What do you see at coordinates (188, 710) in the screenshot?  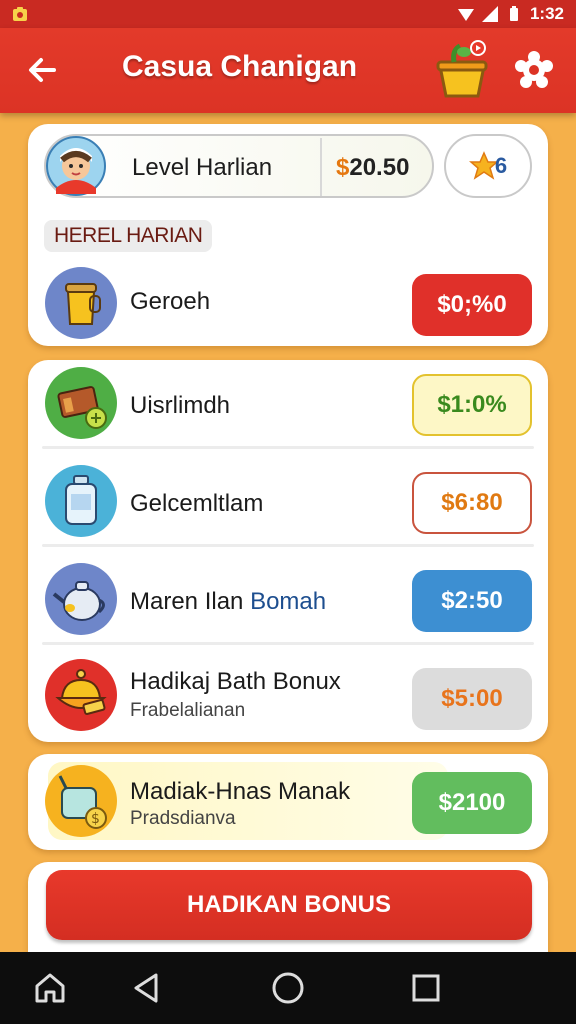 I see `item-subtitle: Frabelalianan` at bounding box center [188, 710].